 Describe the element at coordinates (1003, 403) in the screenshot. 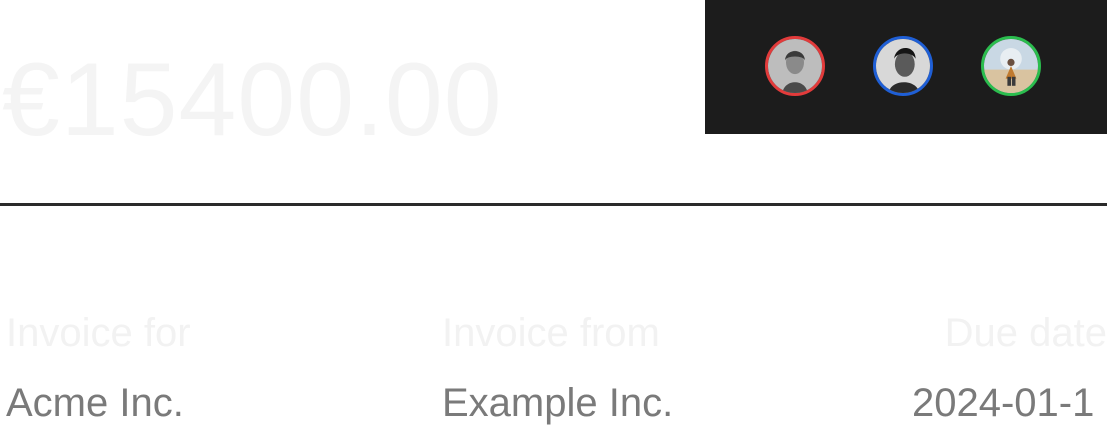

I see `due-date-value: 2024-01-1` at that location.